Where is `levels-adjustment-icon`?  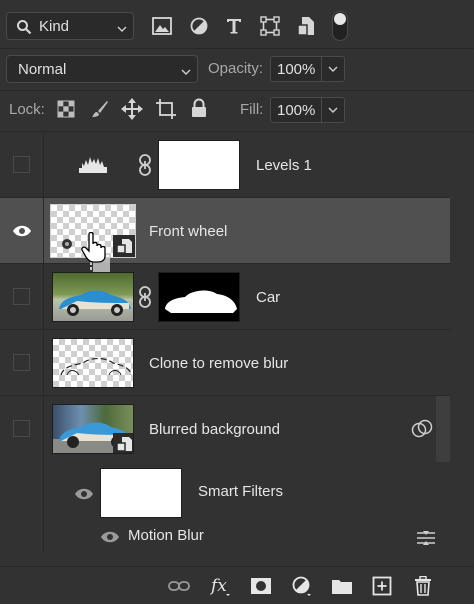 levels-adjustment-icon is located at coordinates (93, 166).